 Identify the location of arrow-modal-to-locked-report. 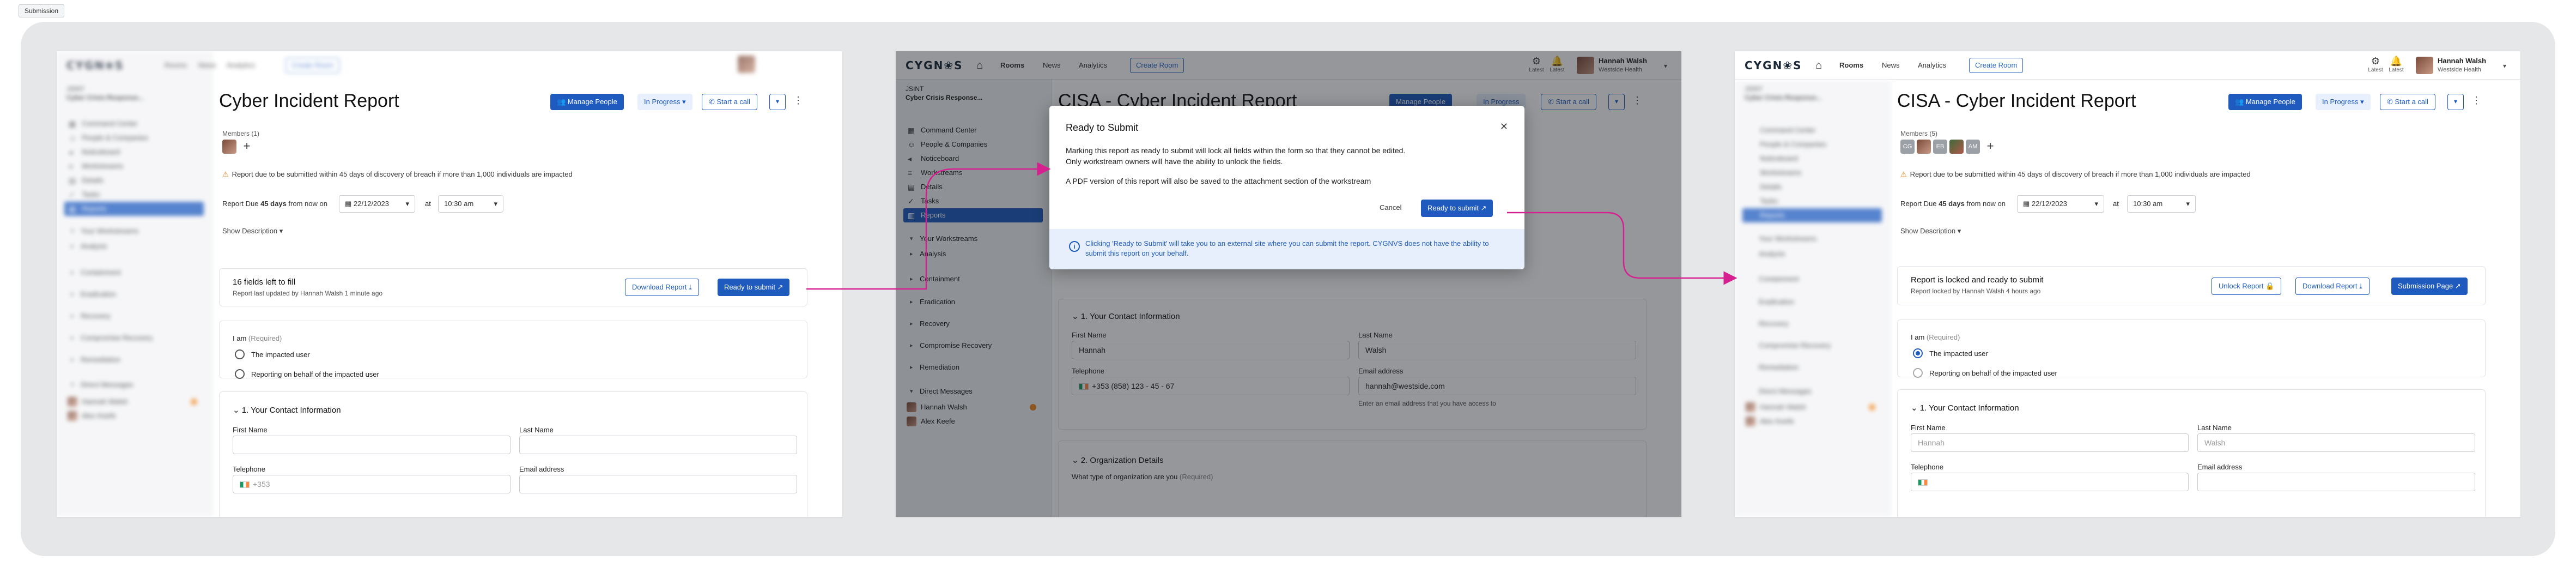
(1622, 248).